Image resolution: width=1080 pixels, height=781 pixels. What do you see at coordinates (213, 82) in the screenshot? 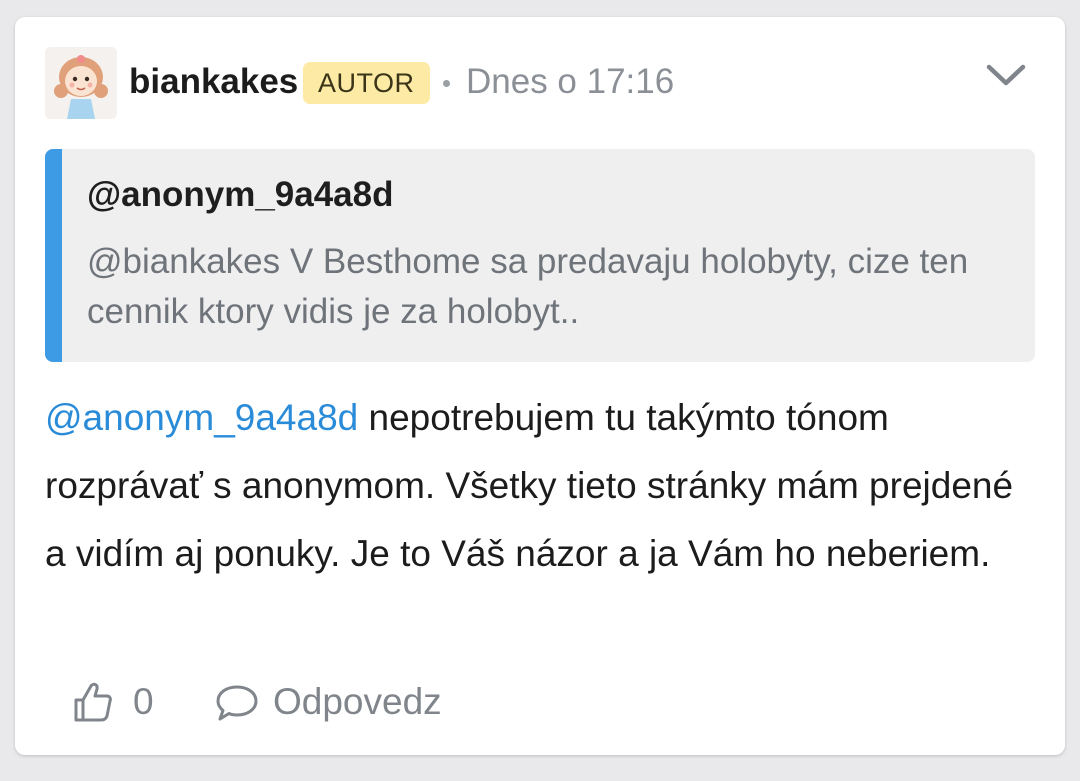
I see `author-username: biankakes` at bounding box center [213, 82].